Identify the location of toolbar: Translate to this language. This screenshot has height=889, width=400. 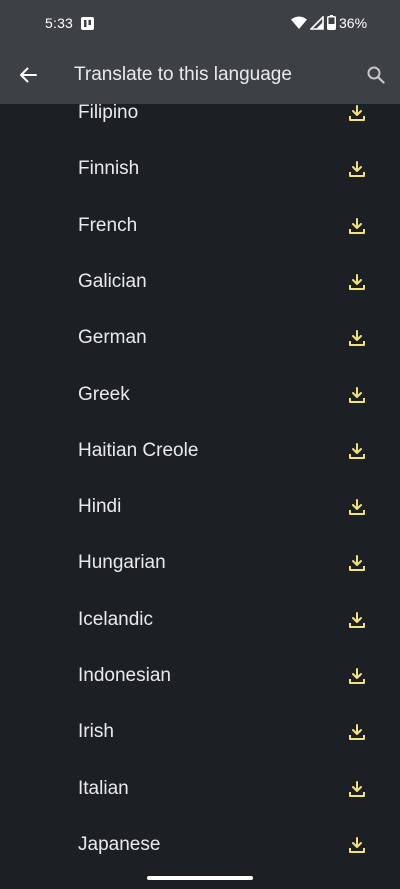
(200, 76).